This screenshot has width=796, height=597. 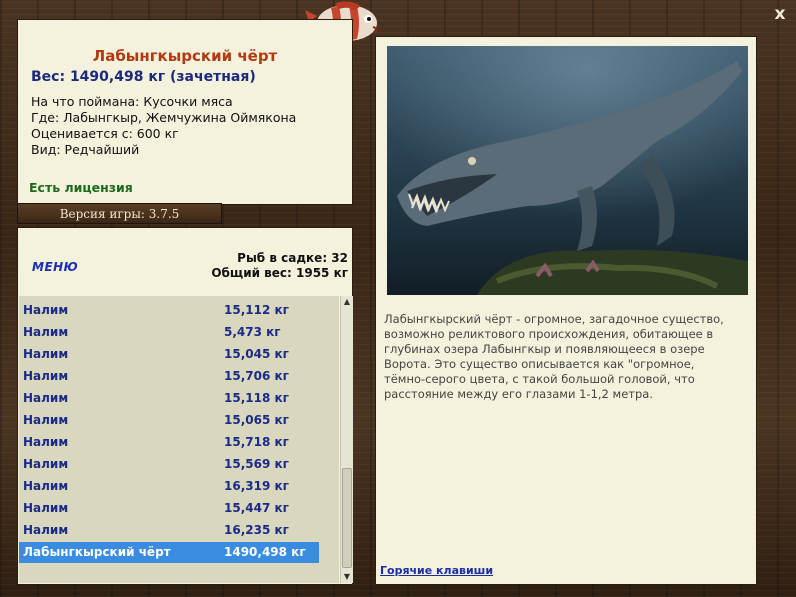 I want to click on list-item-weight: 15,447 кг, so click(x=256, y=508).